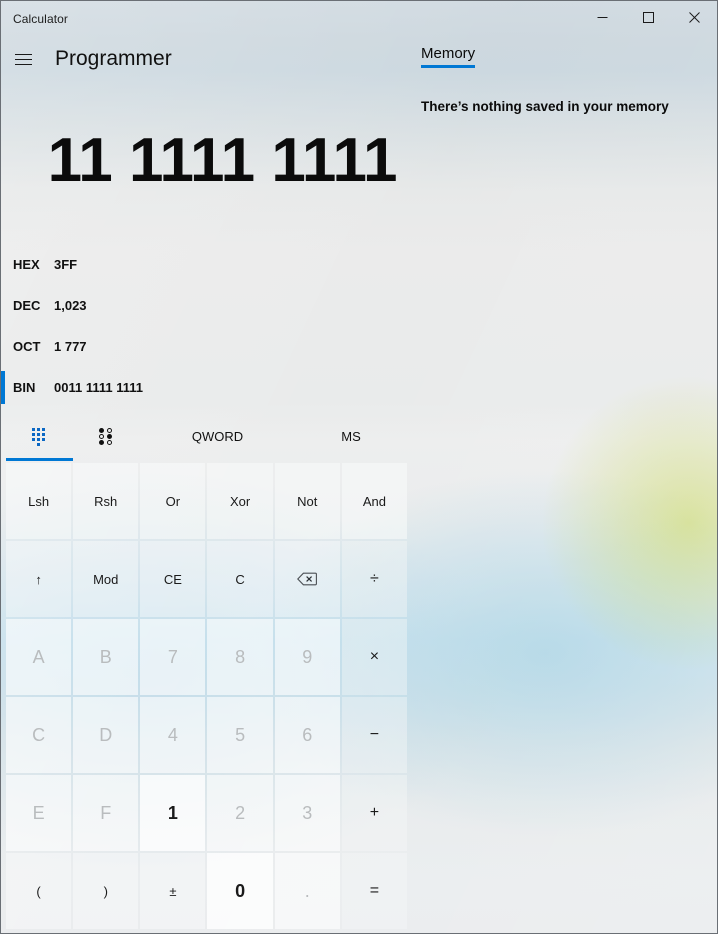 The image size is (718, 934). What do you see at coordinates (240, 657) in the screenshot?
I see `key-digit-8: 8` at bounding box center [240, 657].